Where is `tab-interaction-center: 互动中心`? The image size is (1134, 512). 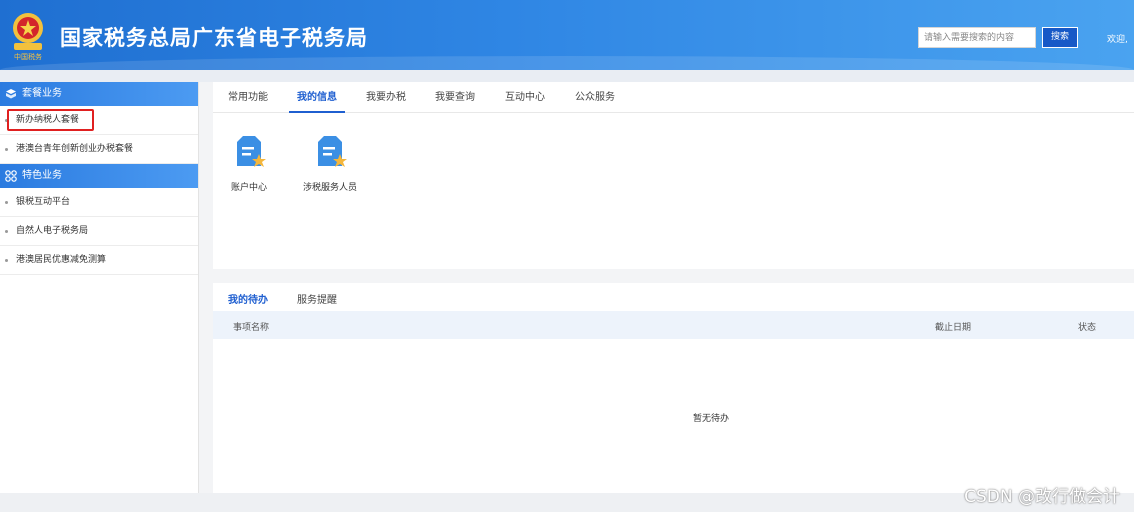 tab-interaction-center: 互动中心 is located at coordinates (525, 97).